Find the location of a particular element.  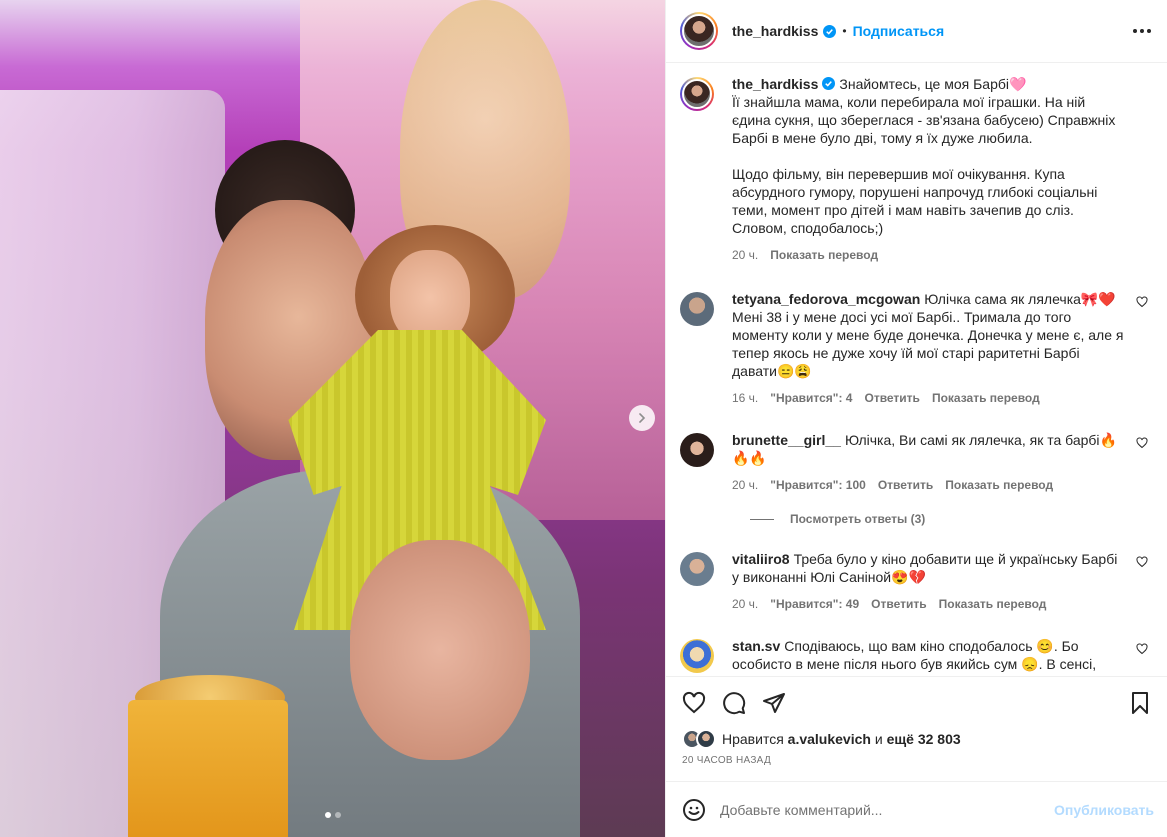

comment-time: 16 ч. is located at coordinates (745, 398).